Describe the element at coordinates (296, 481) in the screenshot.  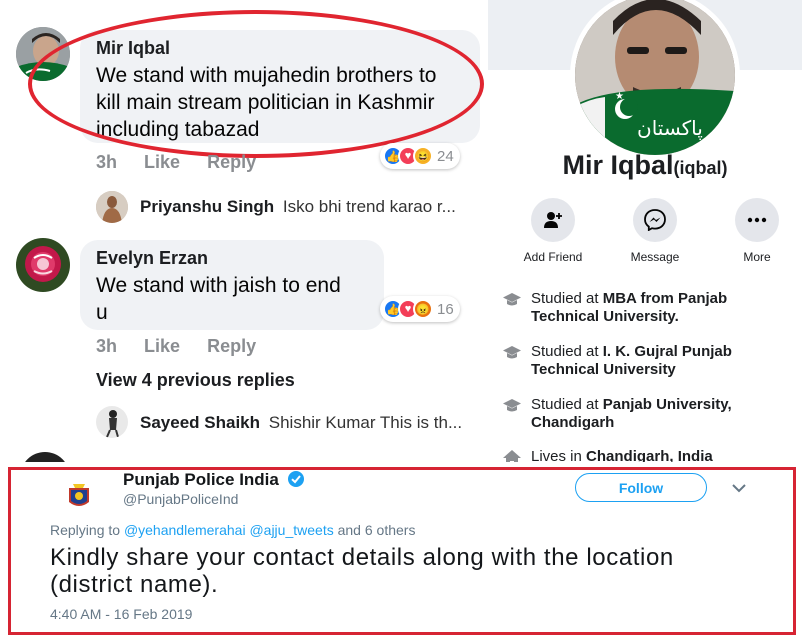
I see `verified-badge-icon` at that location.